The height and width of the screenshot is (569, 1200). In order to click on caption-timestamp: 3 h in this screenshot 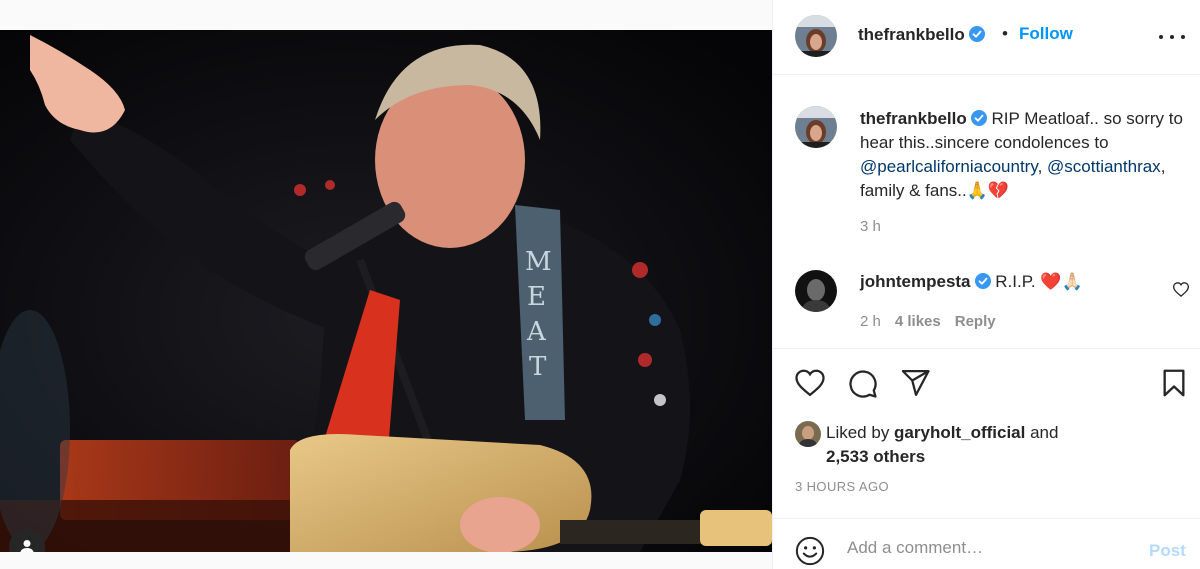, I will do `click(870, 226)`.